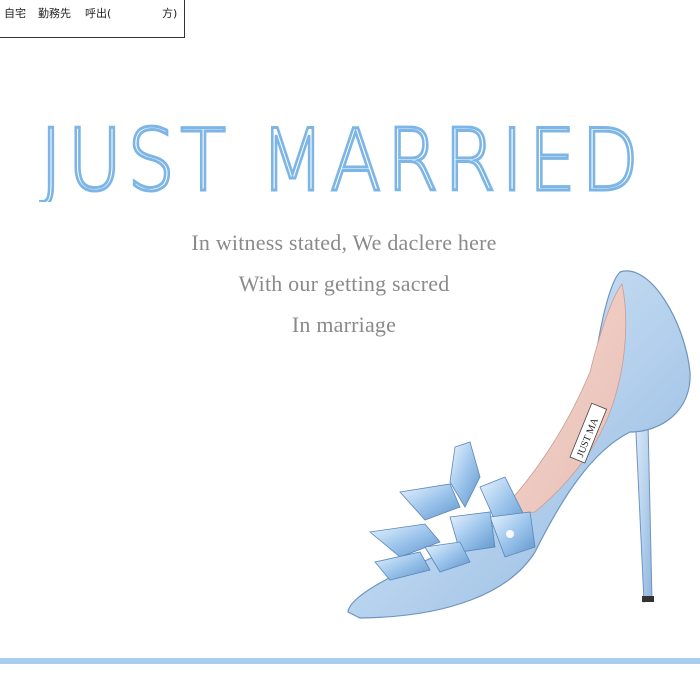 This screenshot has height=700, width=700. I want to click on bottom-border-stripe, so click(350, 661).